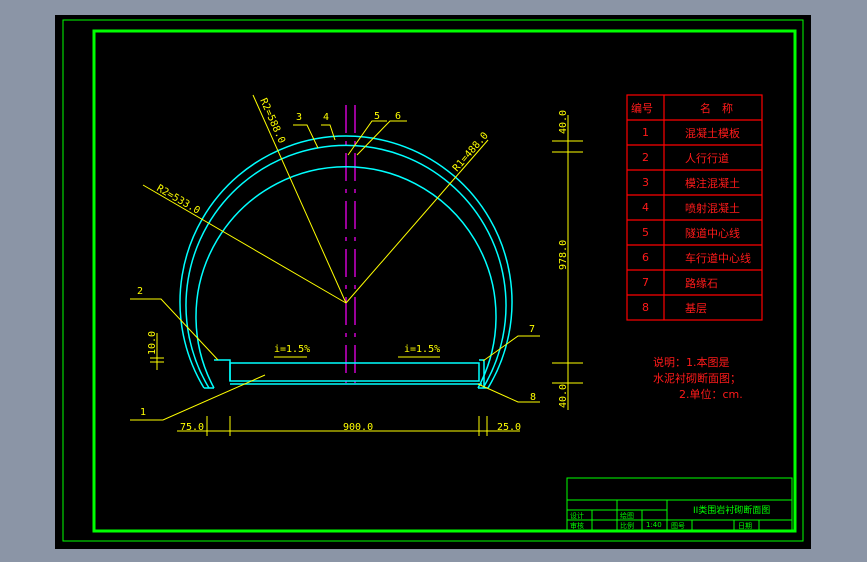 This screenshot has width=867, height=562. Describe the element at coordinates (563, 255) in the screenshot. I see `dim-height: 978.0` at that location.